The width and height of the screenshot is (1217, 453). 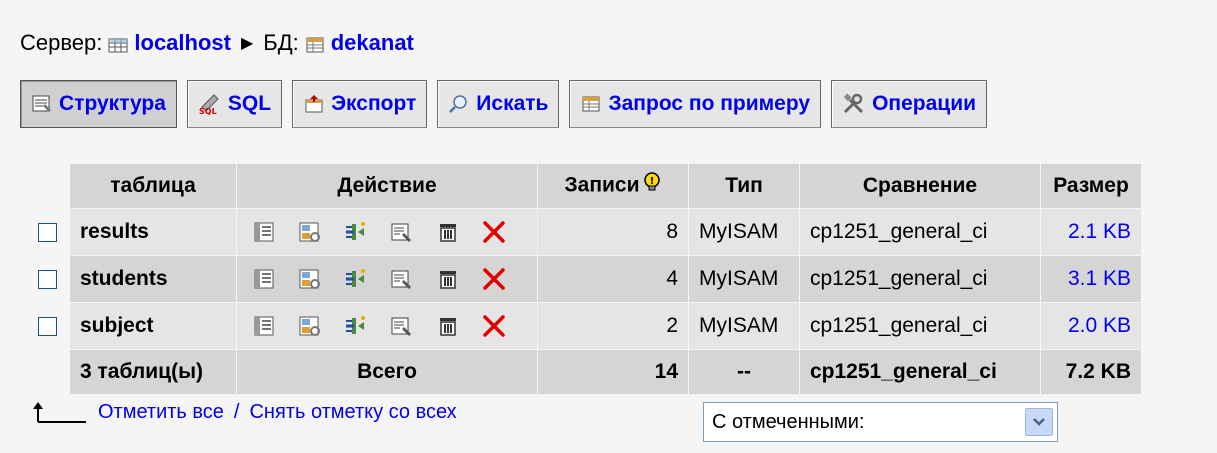 I want to click on table-name: students, so click(x=153, y=279).